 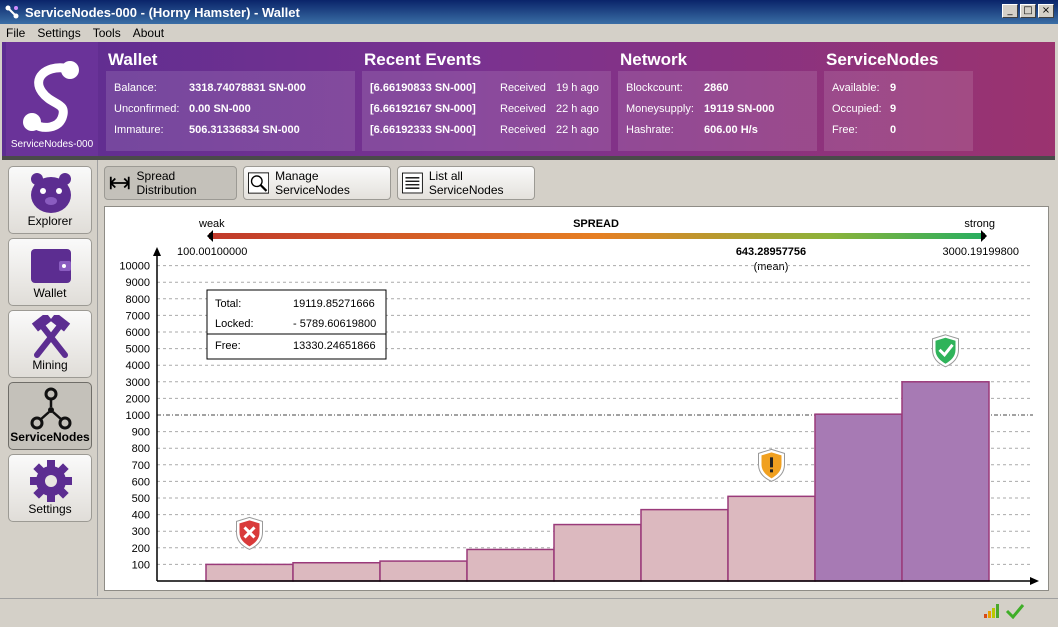 What do you see at coordinates (856, 88) in the screenshot?
I see `available-label: Available:` at bounding box center [856, 88].